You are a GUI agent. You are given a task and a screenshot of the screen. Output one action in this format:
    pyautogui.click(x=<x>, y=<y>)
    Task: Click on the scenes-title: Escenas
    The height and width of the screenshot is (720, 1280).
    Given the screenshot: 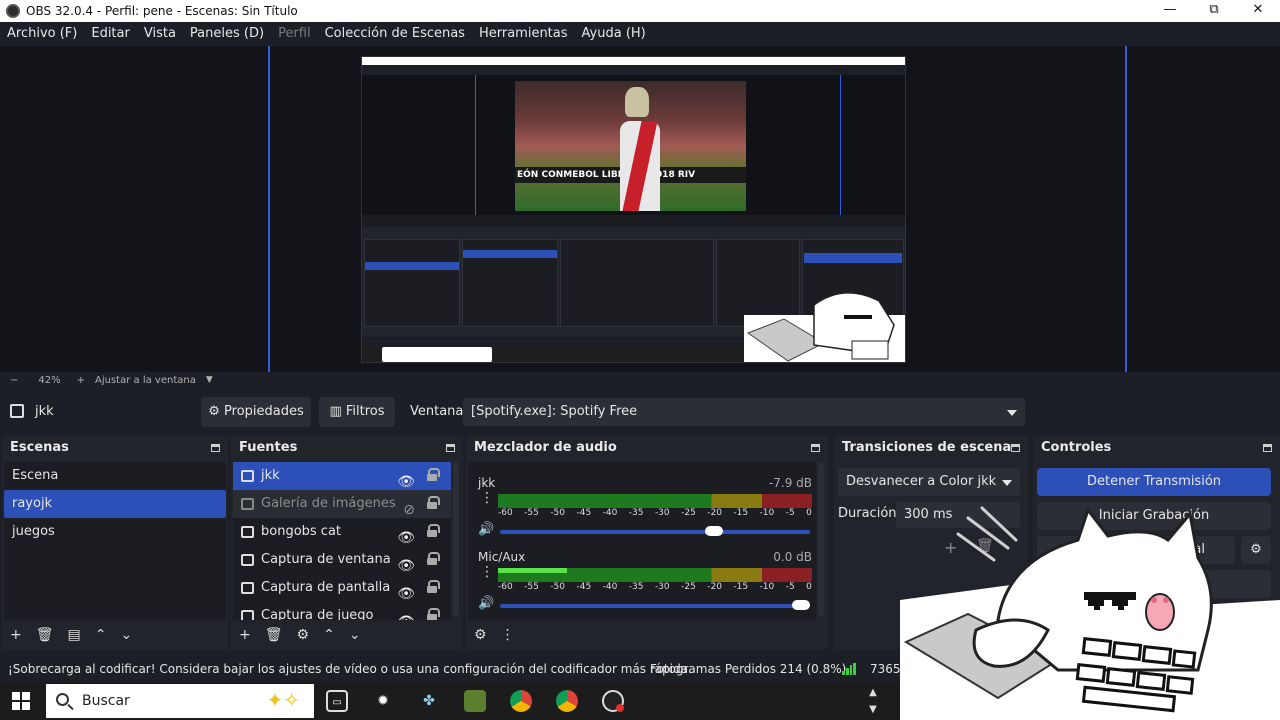 What is the action you would take?
    pyautogui.click(x=115, y=448)
    